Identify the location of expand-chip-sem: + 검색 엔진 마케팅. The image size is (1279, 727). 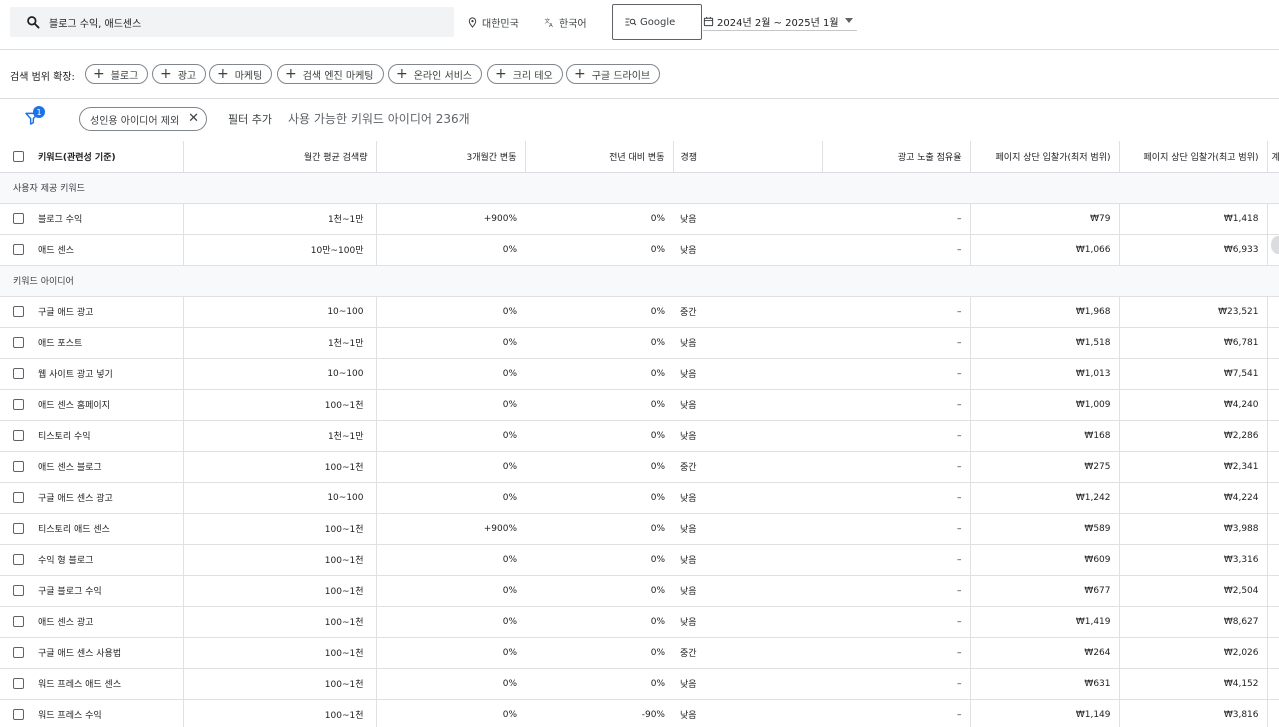
(330, 74).